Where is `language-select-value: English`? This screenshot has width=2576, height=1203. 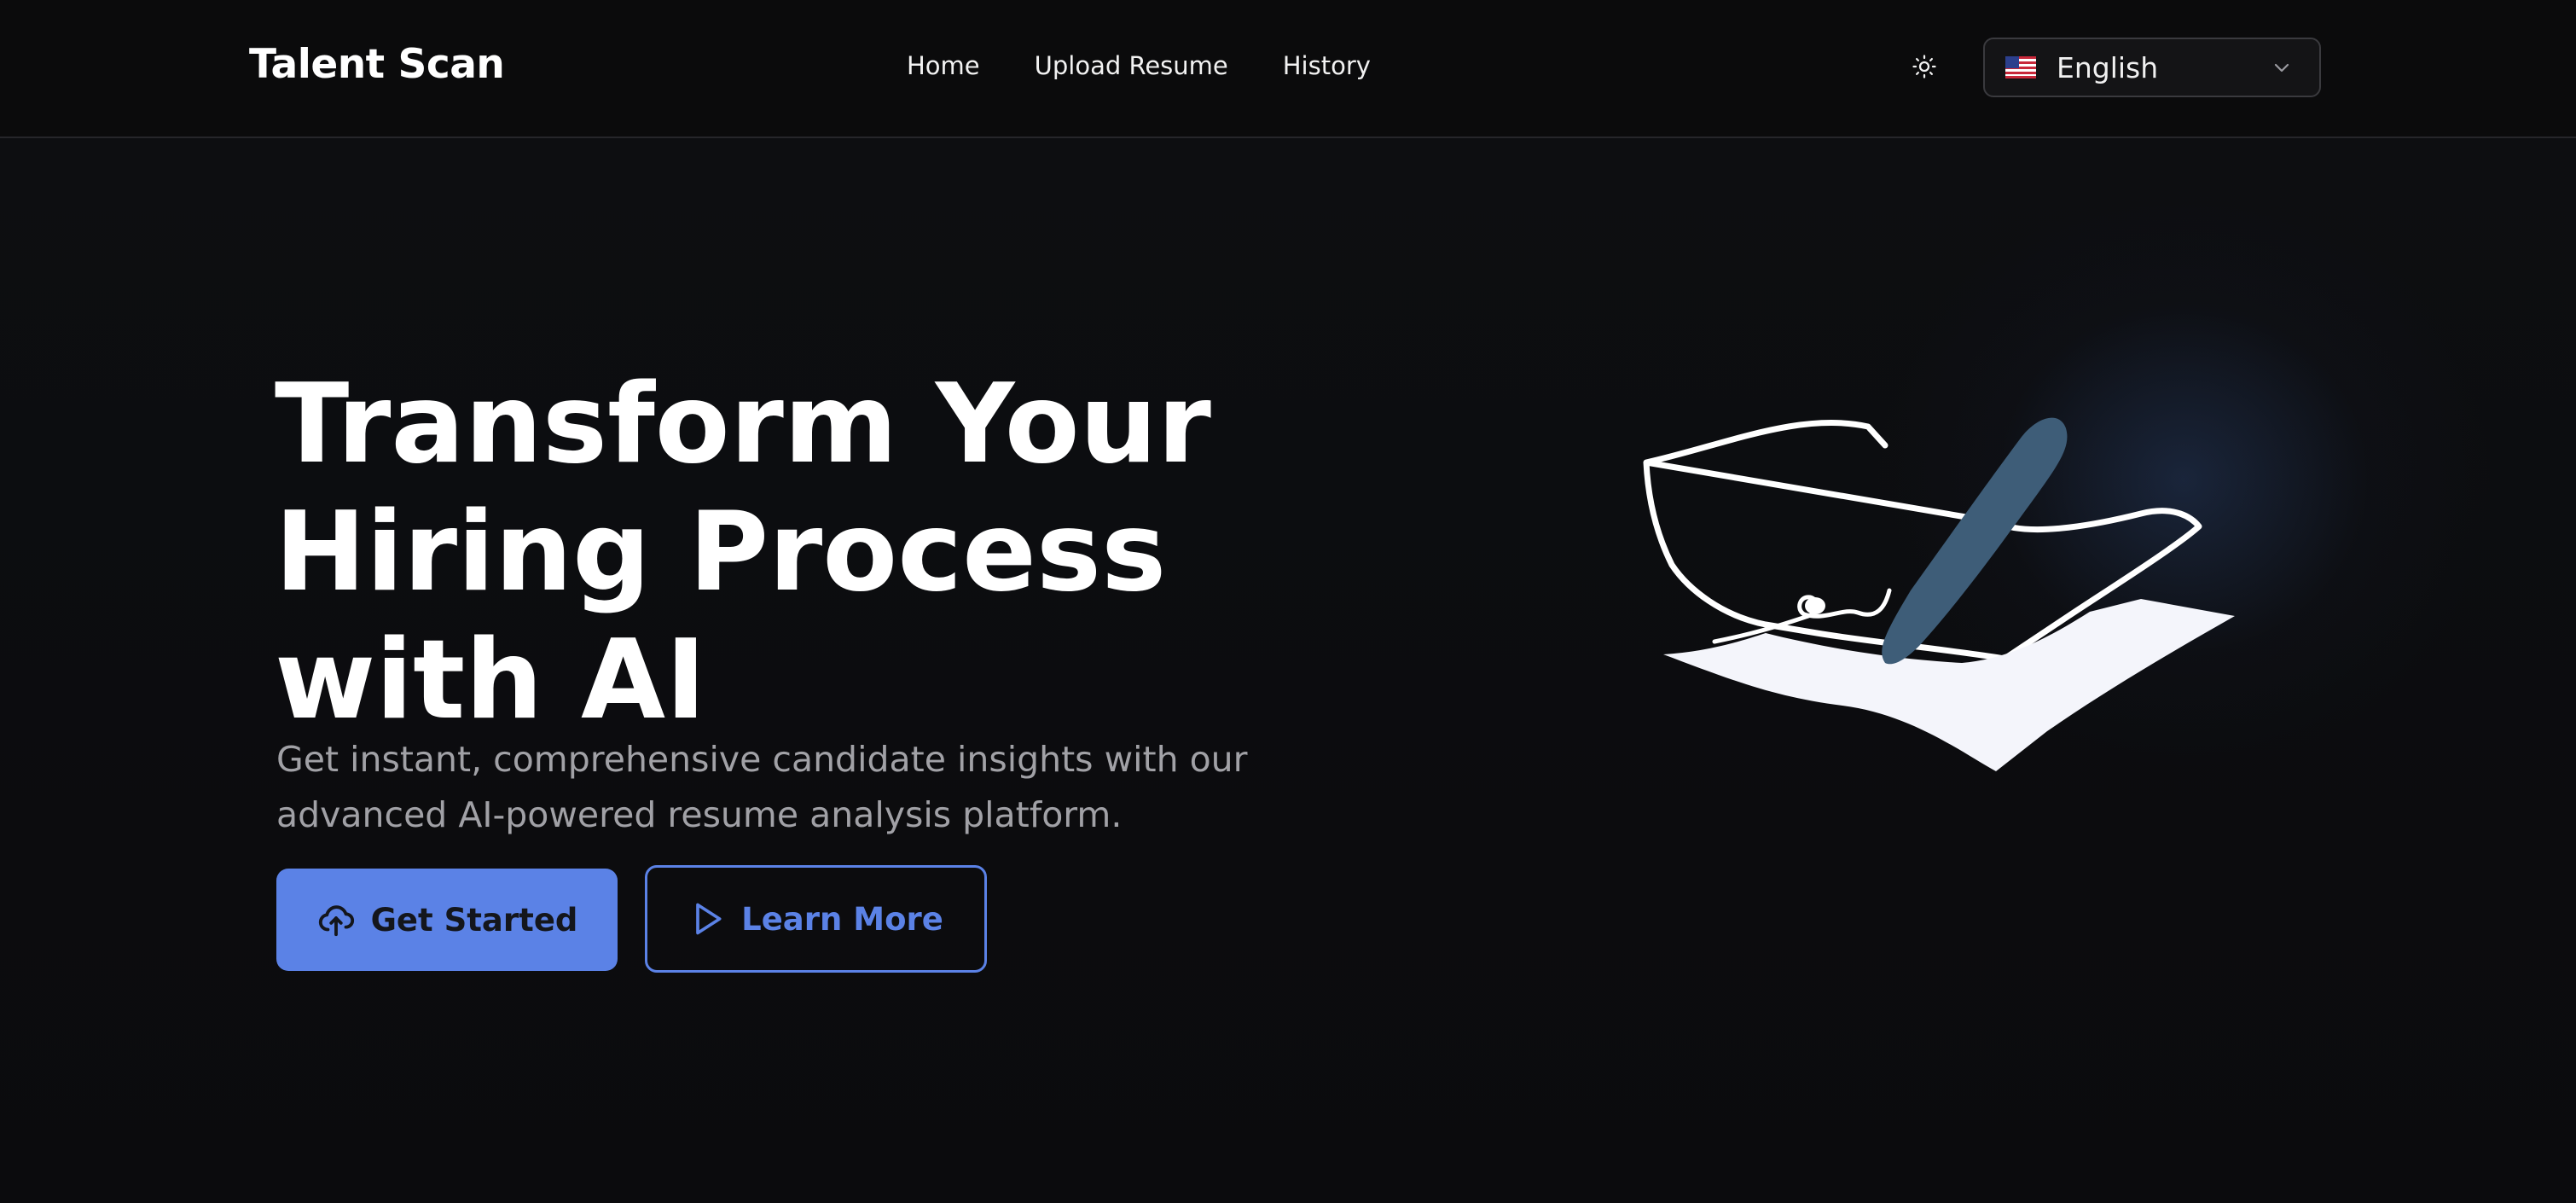
language-select-value: English is located at coordinates (2108, 67).